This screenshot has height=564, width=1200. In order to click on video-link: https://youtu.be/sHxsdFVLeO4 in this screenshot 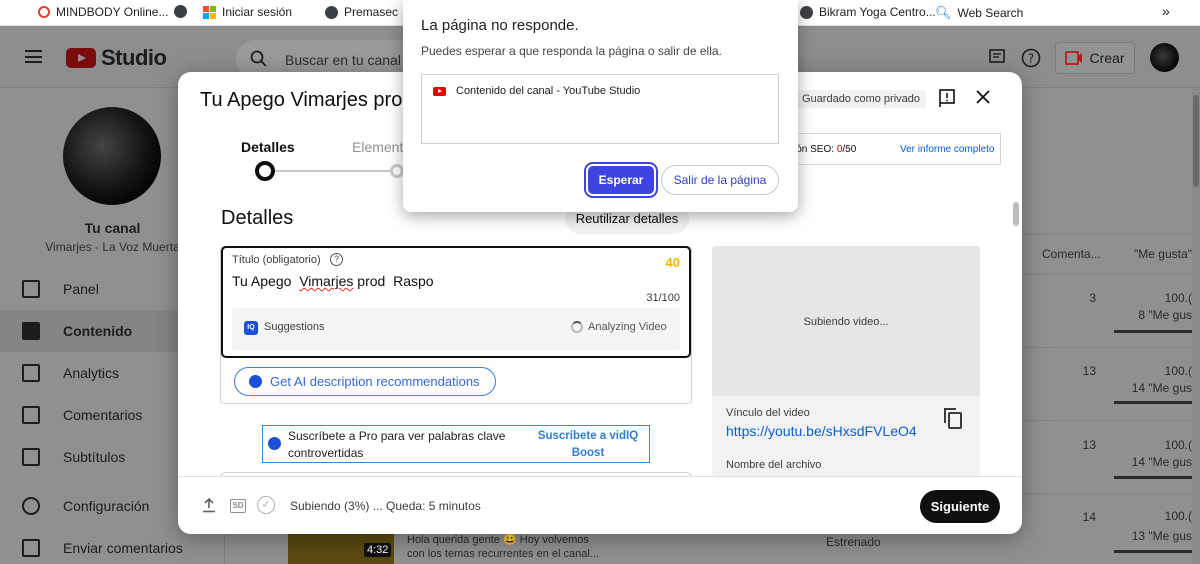, I will do `click(821, 431)`.